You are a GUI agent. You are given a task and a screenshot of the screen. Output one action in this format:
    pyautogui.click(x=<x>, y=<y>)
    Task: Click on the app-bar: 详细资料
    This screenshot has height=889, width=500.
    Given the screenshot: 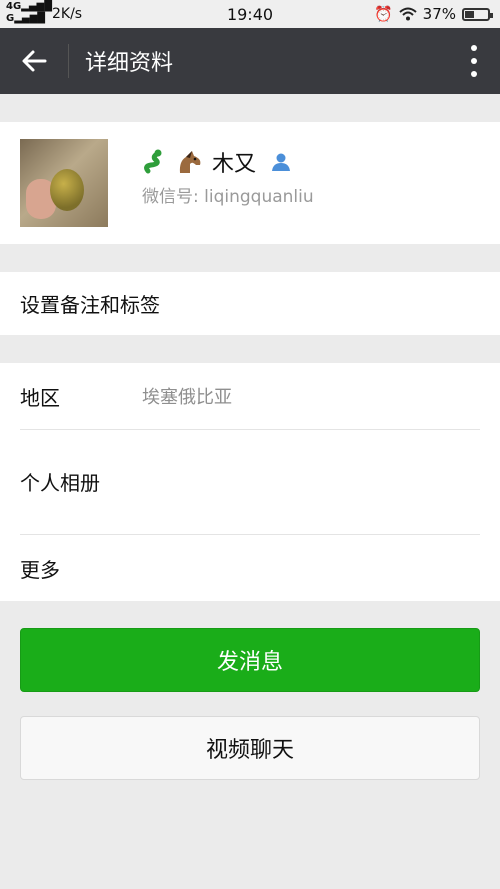 What is the action you would take?
    pyautogui.click(x=250, y=61)
    